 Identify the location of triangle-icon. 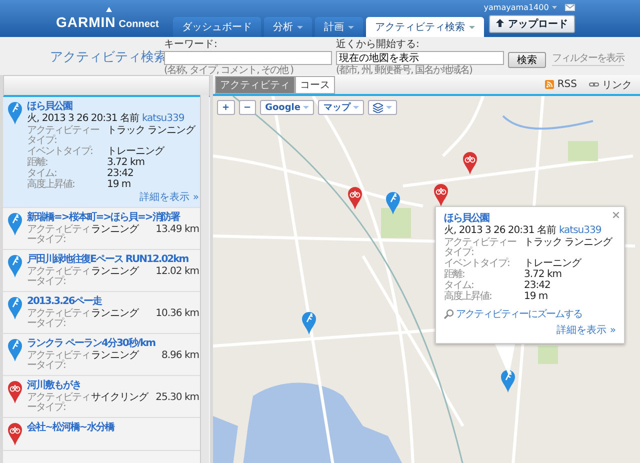
(109, 9).